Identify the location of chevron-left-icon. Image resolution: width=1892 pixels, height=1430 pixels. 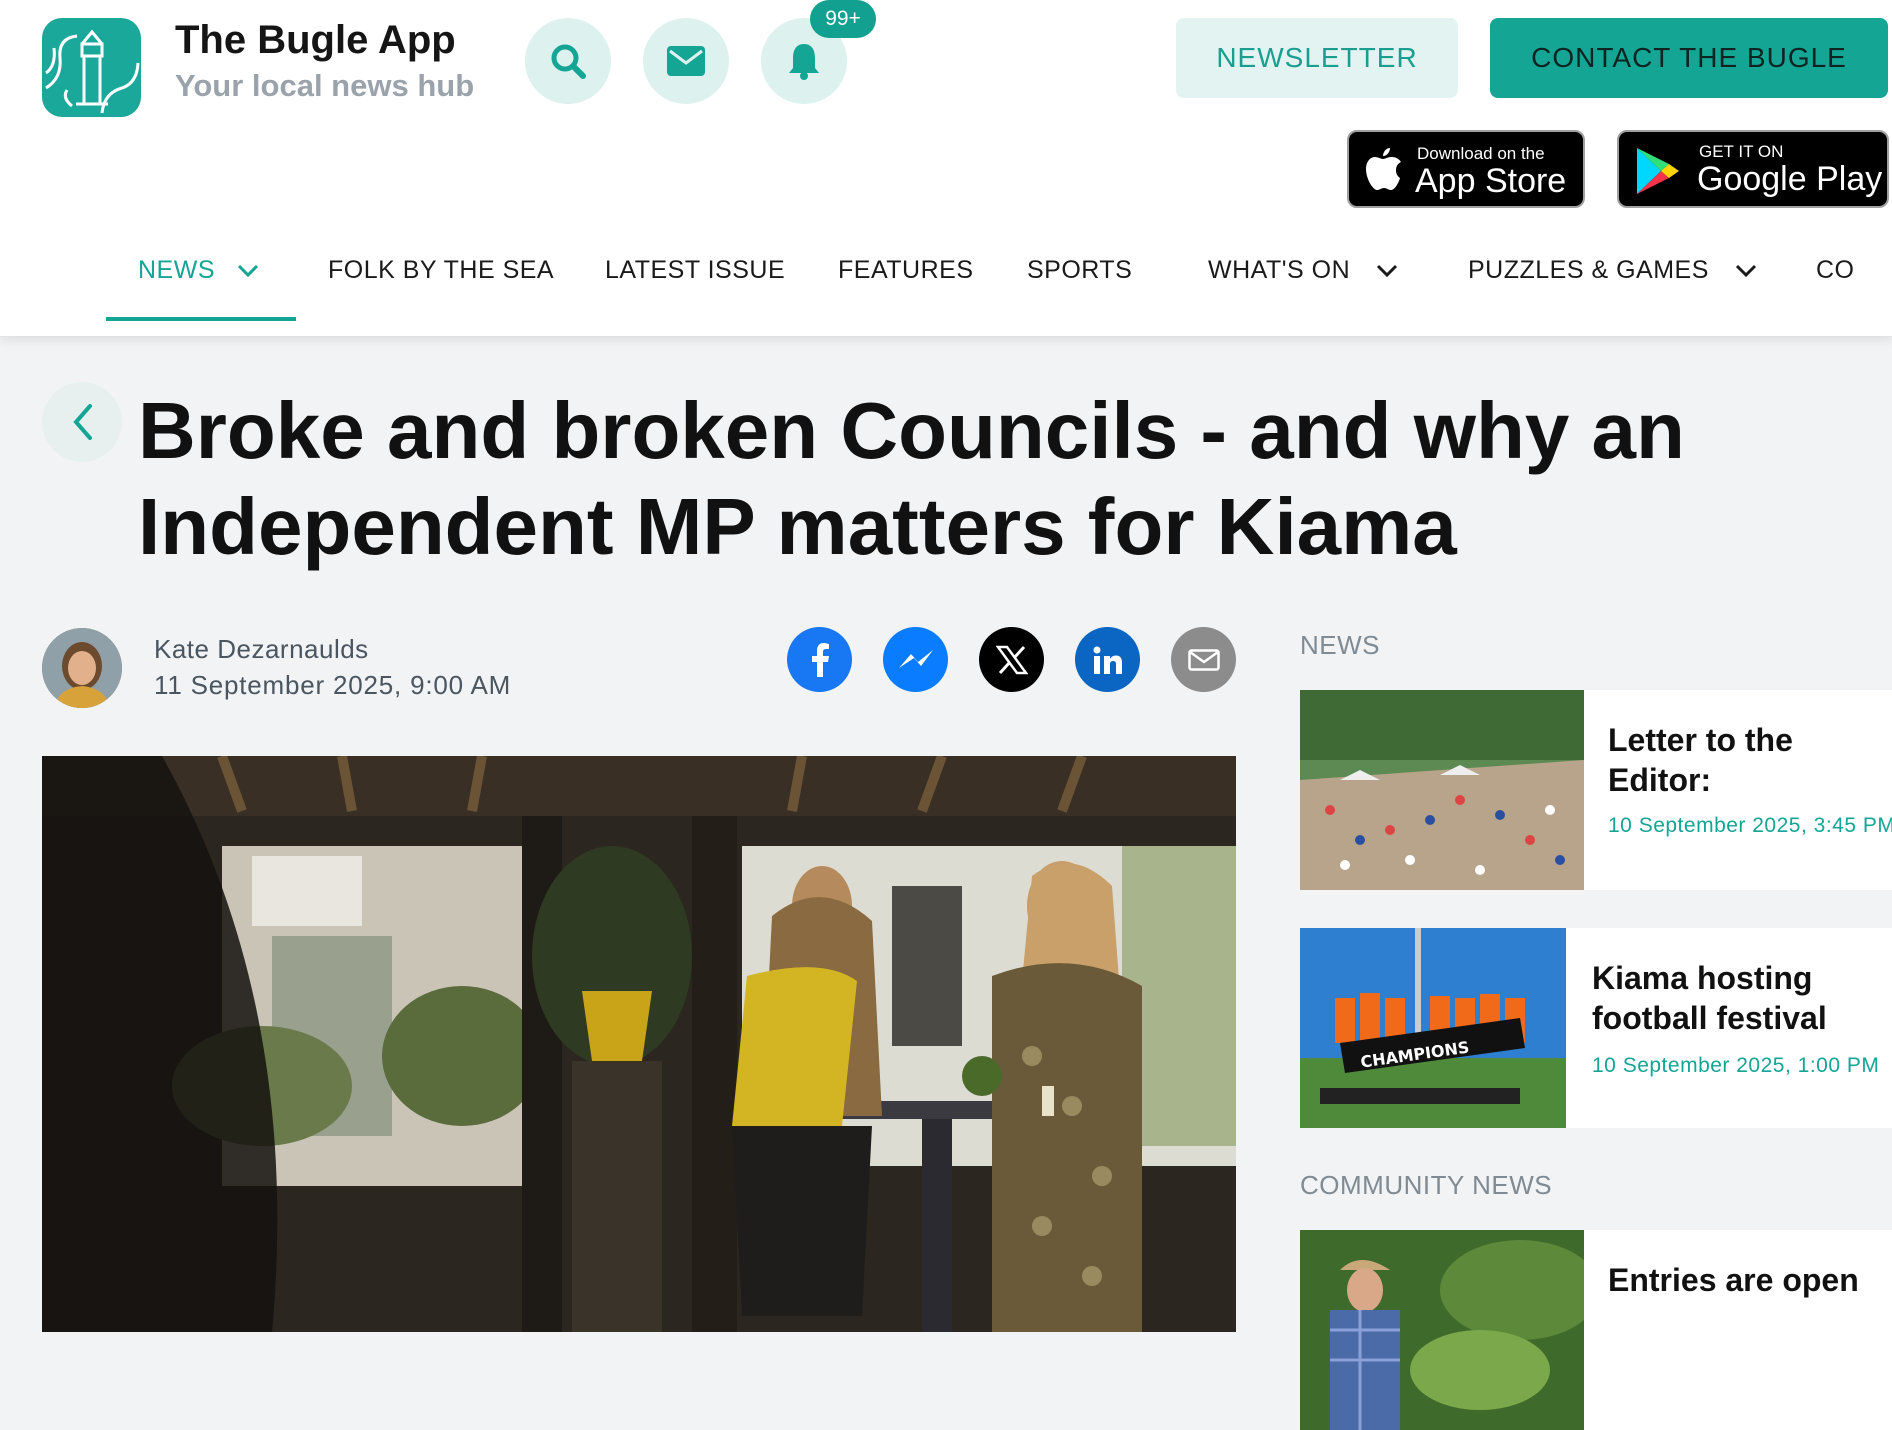
(82, 422).